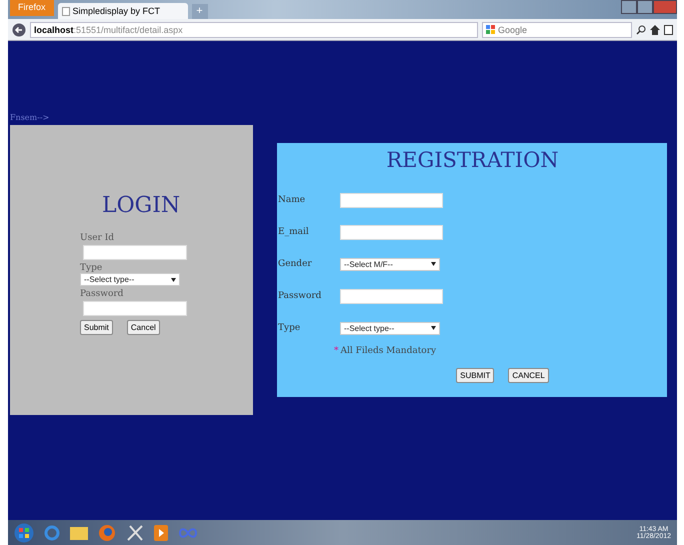  I want to click on close-button, so click(665, 7).